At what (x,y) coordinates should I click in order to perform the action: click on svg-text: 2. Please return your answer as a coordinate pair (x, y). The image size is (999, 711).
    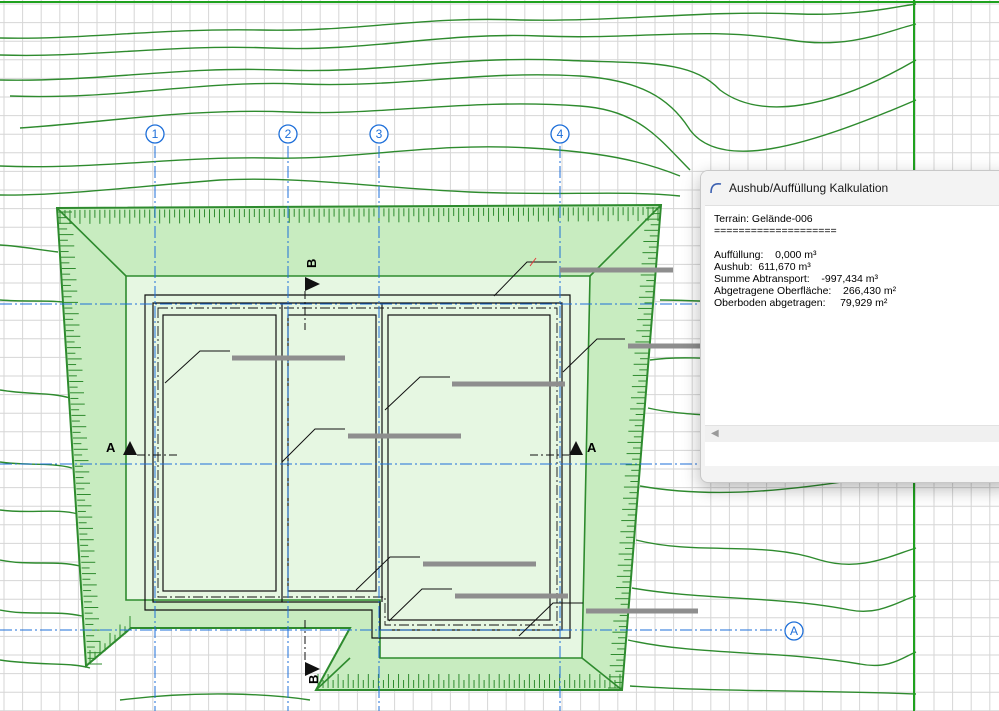
    Looking at the image, I should click on (288, 134).